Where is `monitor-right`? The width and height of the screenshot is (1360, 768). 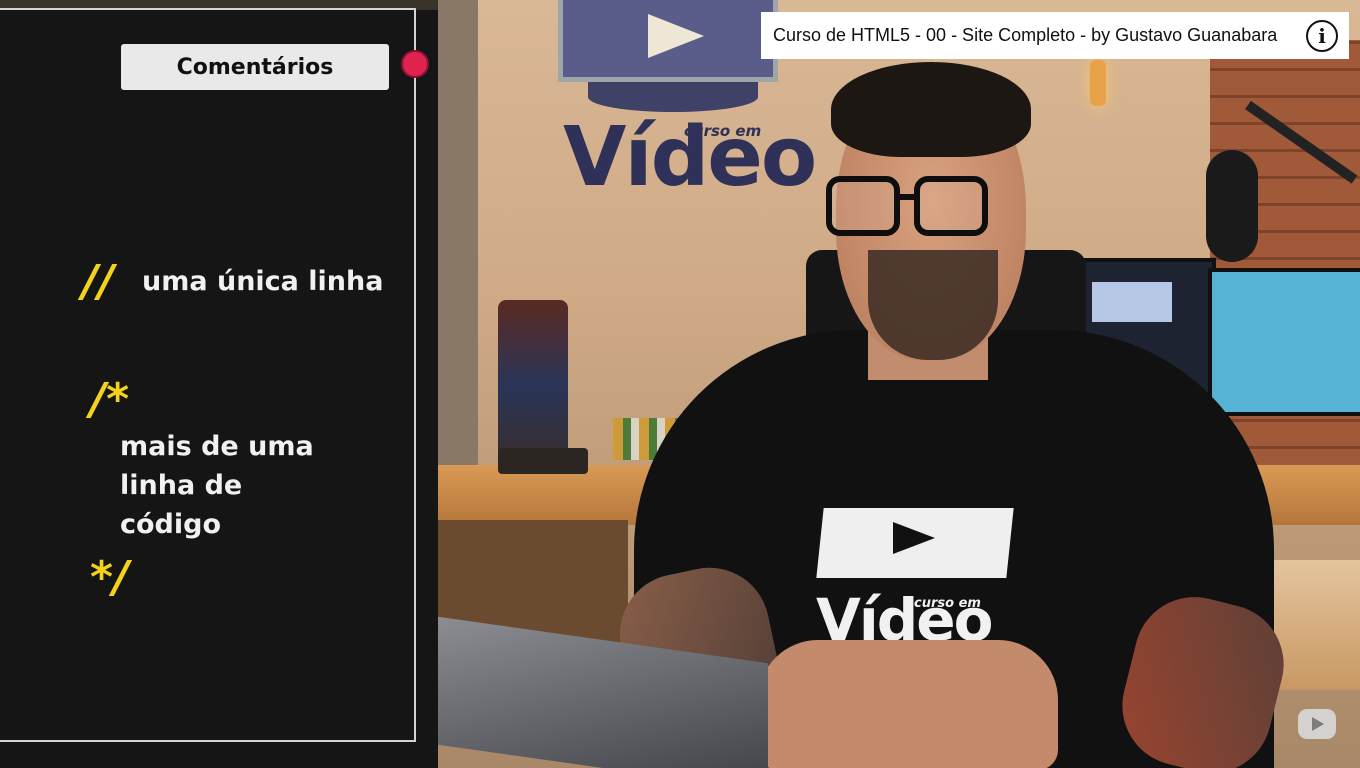
monitor-right is located at coordinates (1284, 342).